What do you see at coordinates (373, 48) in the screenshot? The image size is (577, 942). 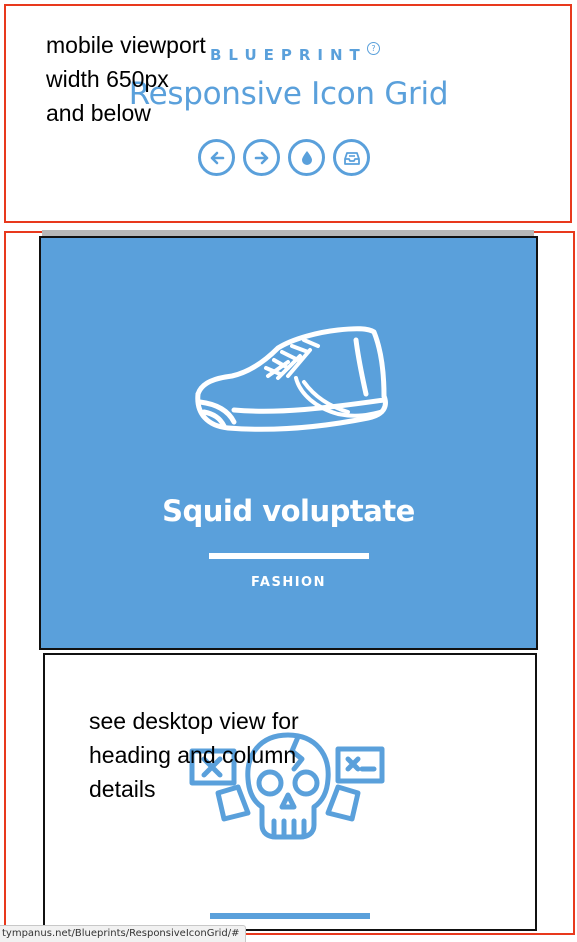 I see `help-icon: ?` at bounding box center [373, 48].